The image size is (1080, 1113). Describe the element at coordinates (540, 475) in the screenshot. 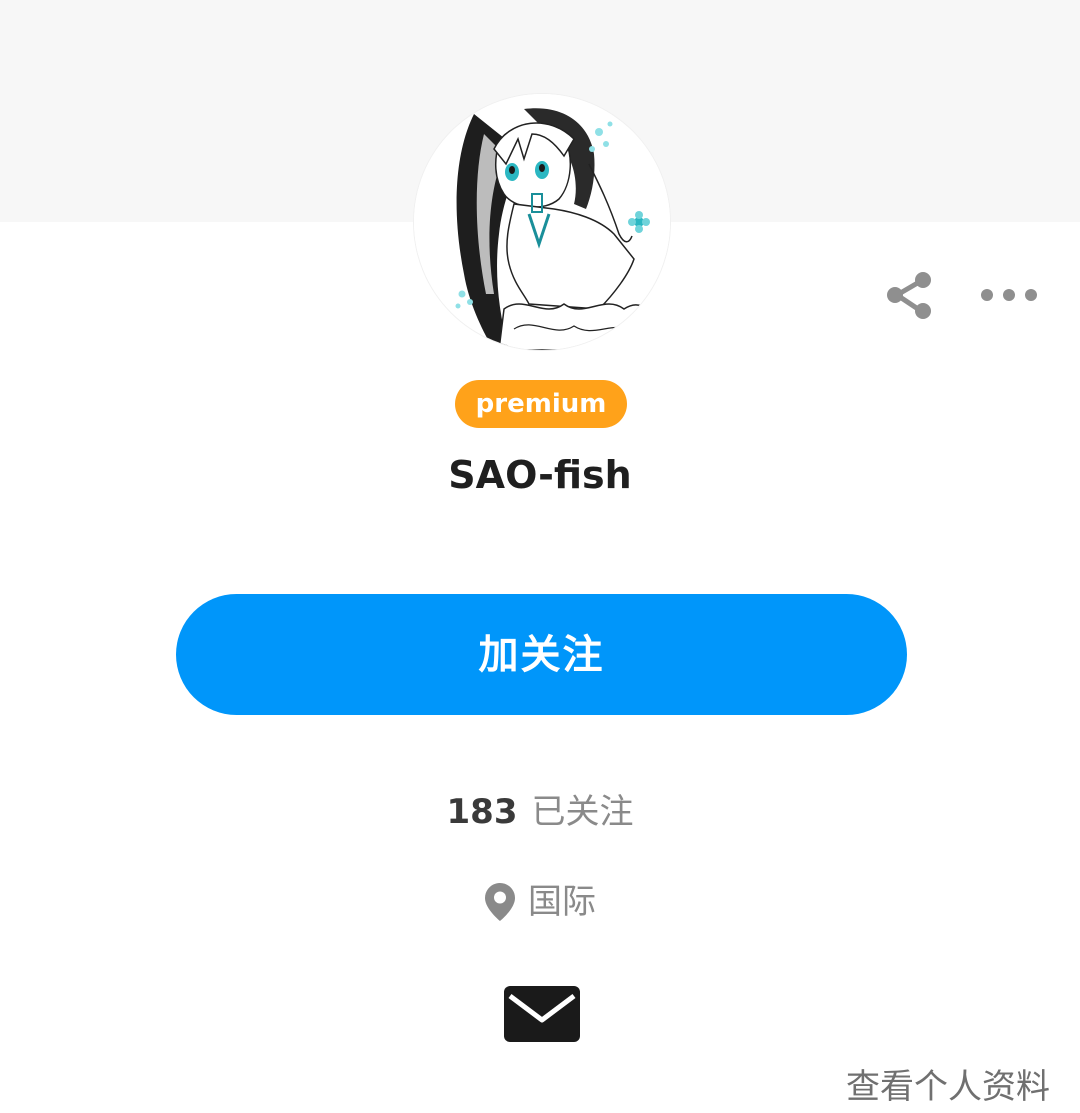

I see `username: SAO-fish` at that location.